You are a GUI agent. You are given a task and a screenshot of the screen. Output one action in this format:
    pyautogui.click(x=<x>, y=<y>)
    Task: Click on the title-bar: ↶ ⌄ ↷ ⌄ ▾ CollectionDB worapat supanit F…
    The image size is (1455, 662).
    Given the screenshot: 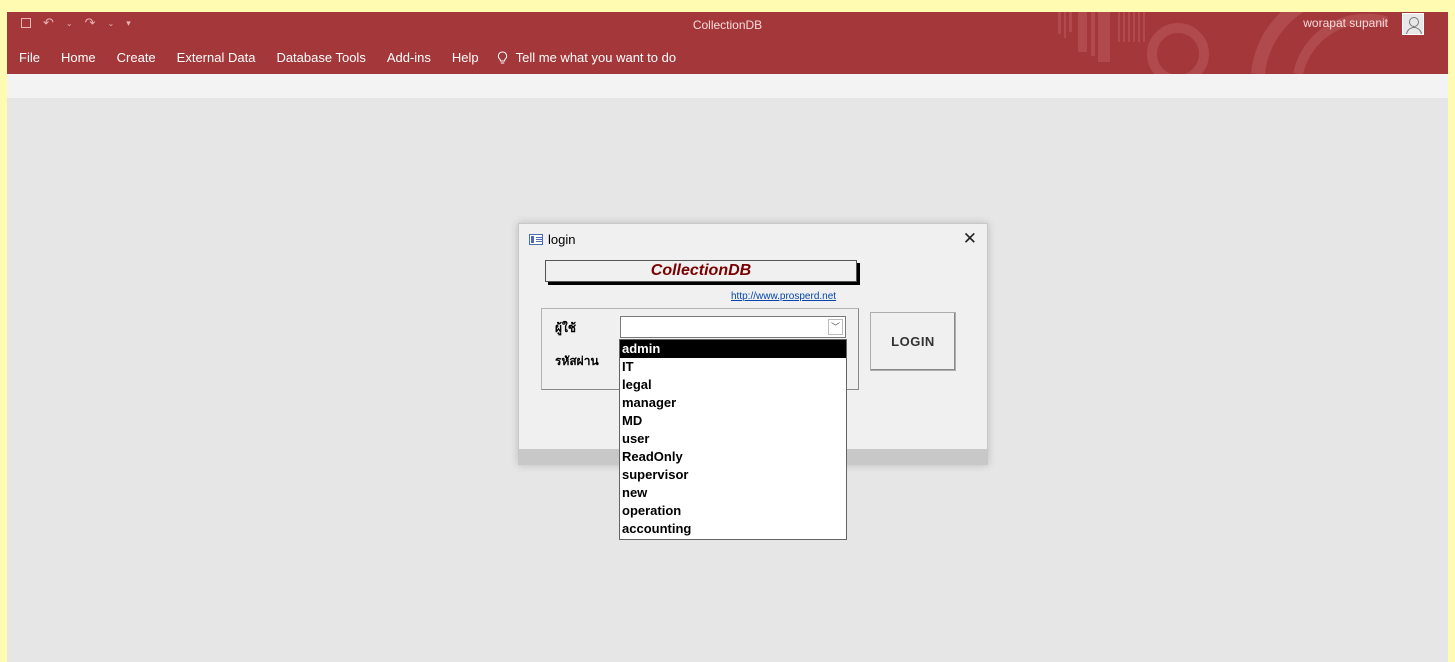 What is the action you would take?
    pyautogui.click(x=727, y=43)
    